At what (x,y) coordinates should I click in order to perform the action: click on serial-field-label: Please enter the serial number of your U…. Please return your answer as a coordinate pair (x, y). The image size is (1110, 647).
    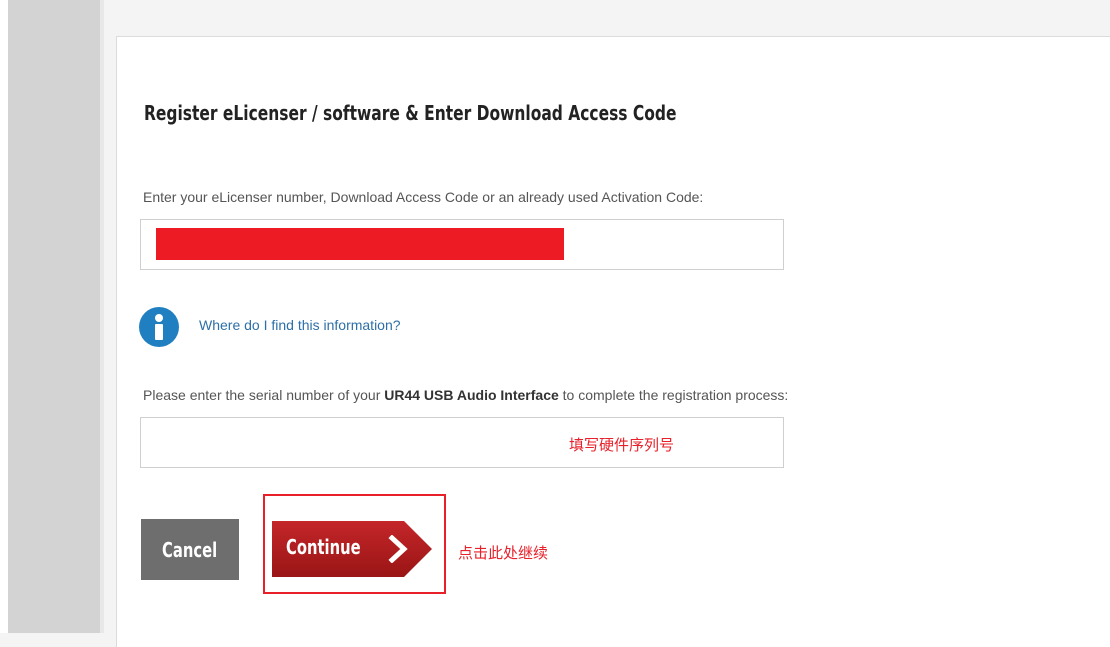
    Looking at the image, I should click on (465, 395).